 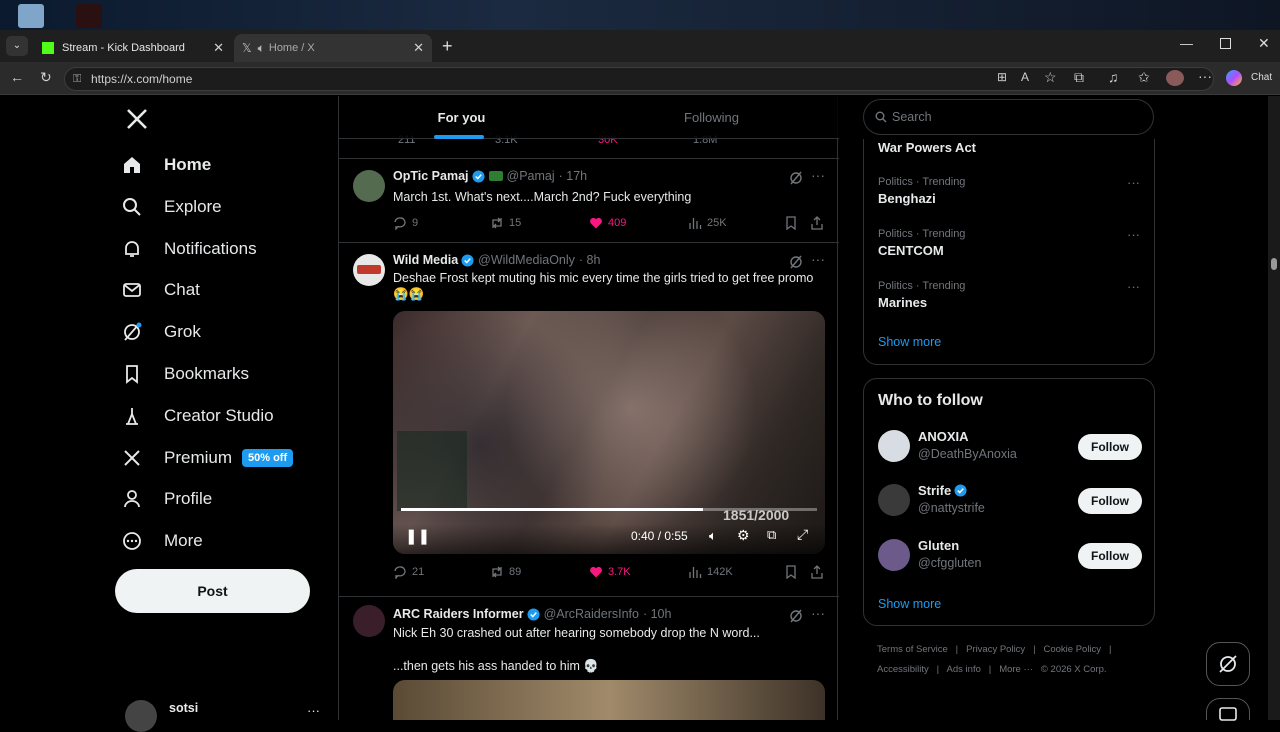 What do you see at coordinates (212, 591) in the screenshot?
I see `post-button: Post` at bounding box center [212, 591].